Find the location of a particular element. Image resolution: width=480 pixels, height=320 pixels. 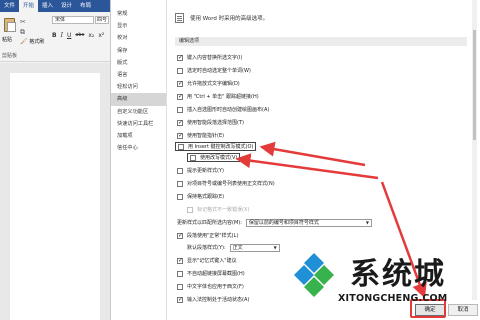

option-insert-key-overtype: 用 Insert 键控制改写模式(O) is located at coordinates (216, 146).